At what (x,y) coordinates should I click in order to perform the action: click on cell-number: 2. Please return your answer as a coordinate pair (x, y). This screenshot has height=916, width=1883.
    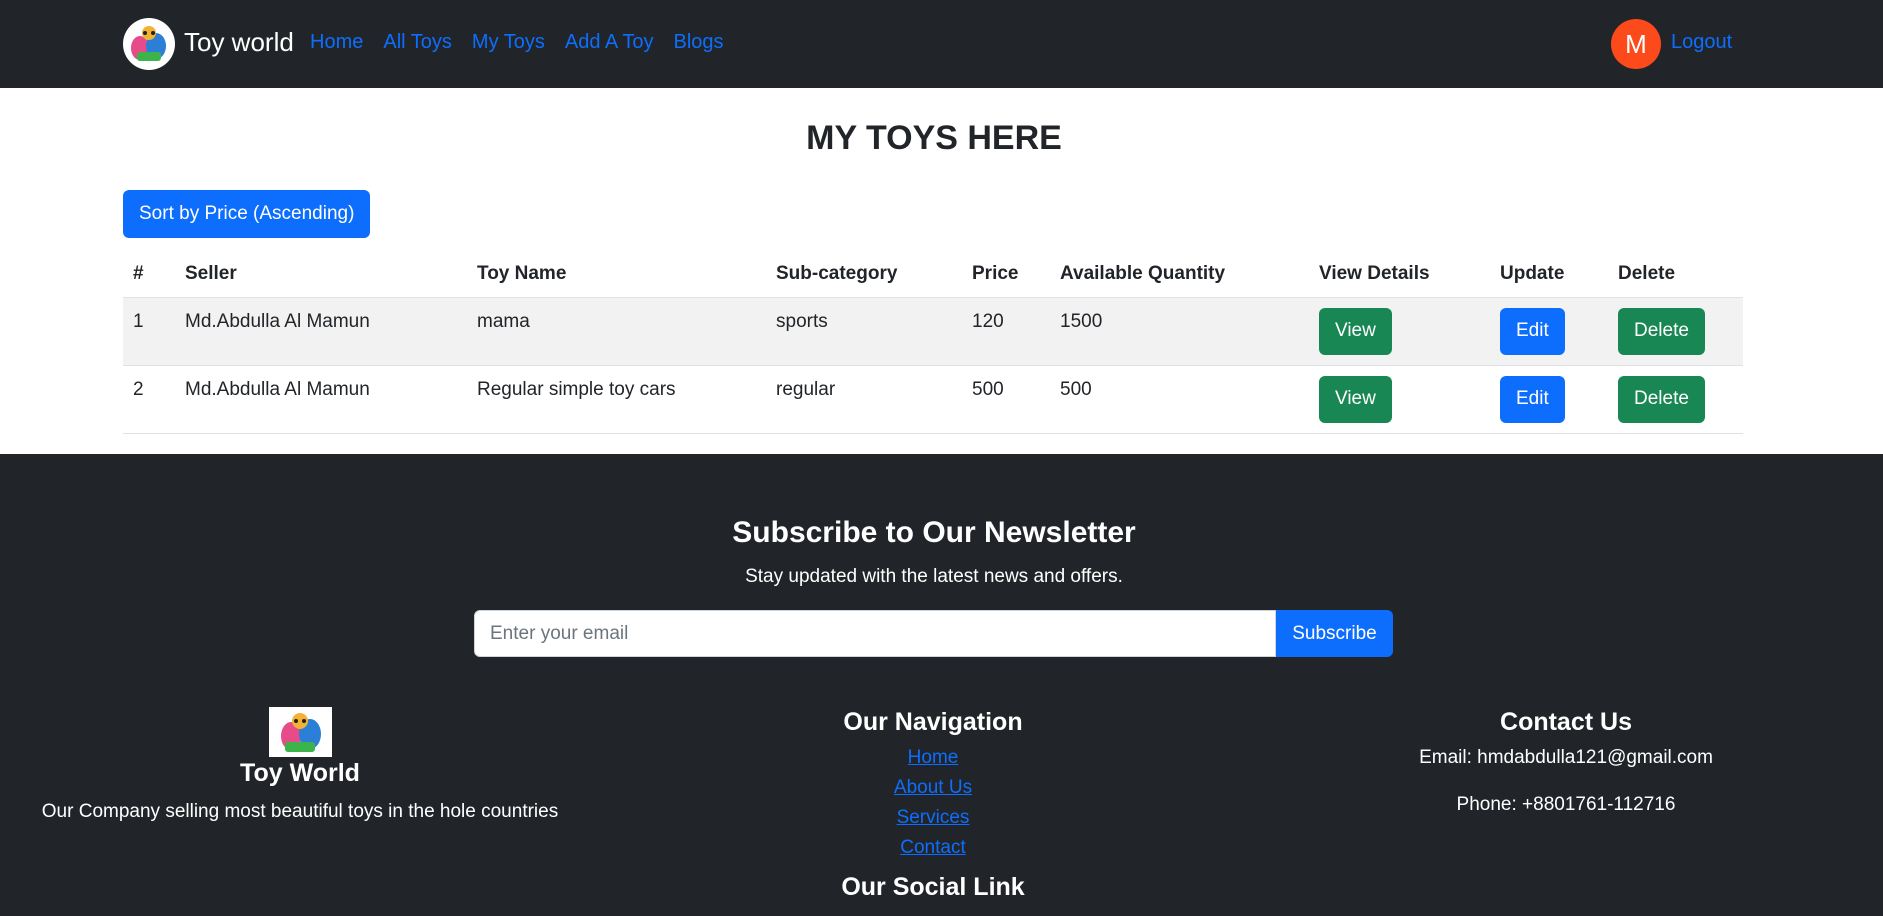
    Looking at the image, I should click on (149, 399).